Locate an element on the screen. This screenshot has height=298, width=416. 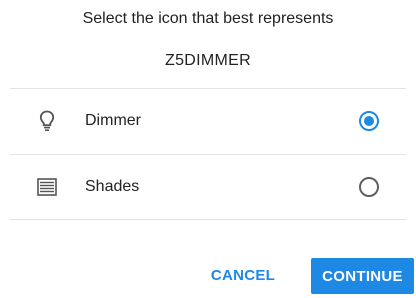
radio-shades is located at coordinates (369, 187).